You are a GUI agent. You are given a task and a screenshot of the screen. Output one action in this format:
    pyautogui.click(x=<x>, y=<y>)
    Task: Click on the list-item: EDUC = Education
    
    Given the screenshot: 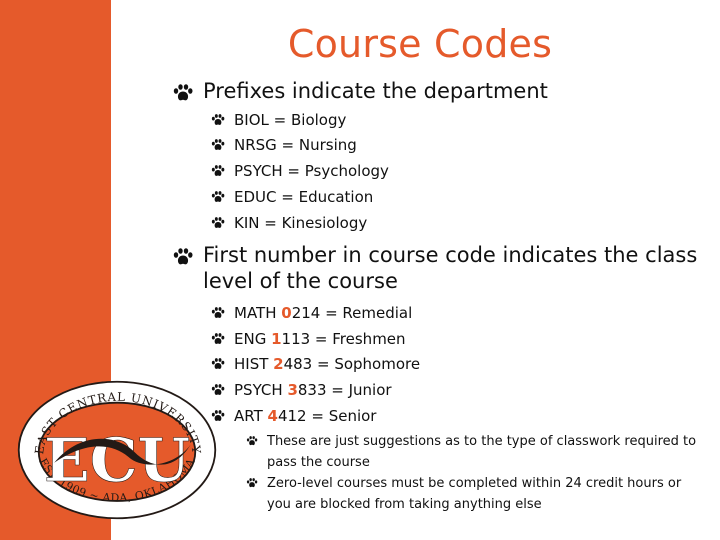 What is the action you would take?
    pyautogui.click(x=292, y=197)
    